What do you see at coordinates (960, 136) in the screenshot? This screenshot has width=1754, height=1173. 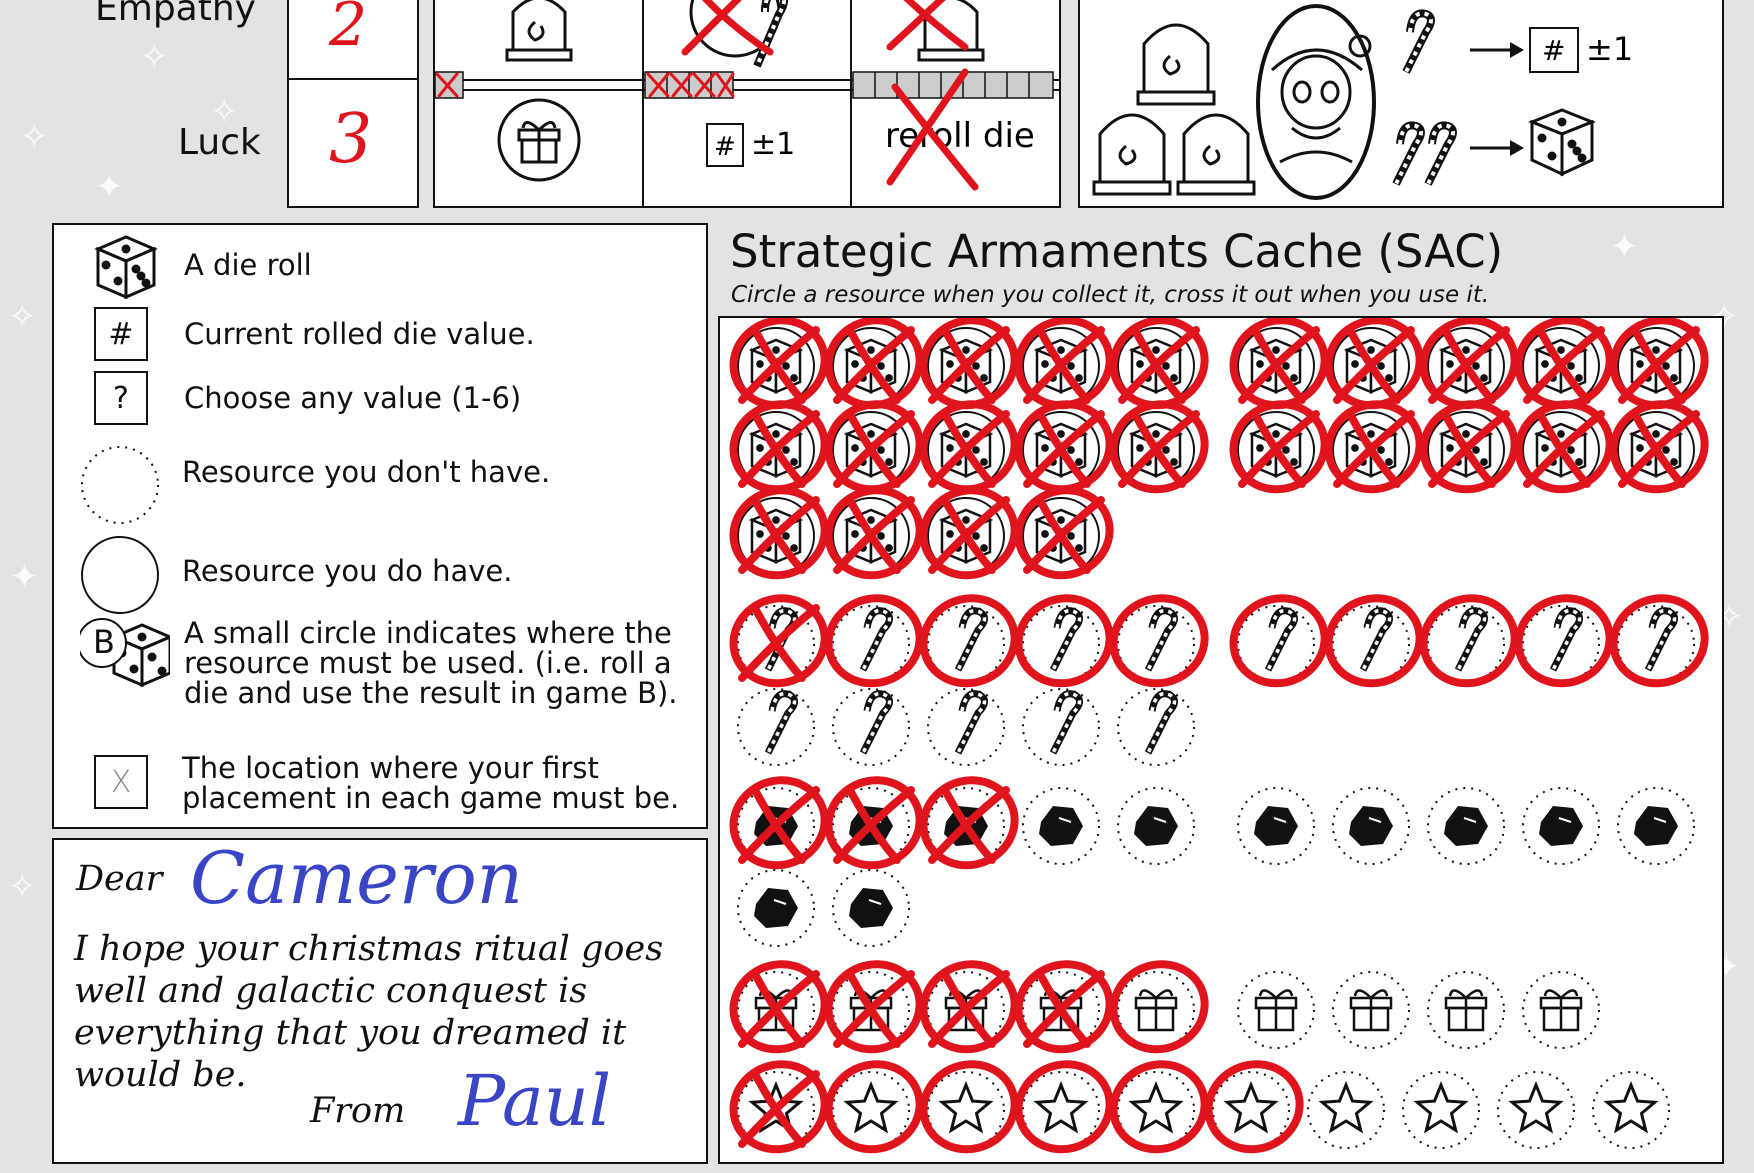 I see `reroll-label: reroll die` at bounding box center [960, 136].